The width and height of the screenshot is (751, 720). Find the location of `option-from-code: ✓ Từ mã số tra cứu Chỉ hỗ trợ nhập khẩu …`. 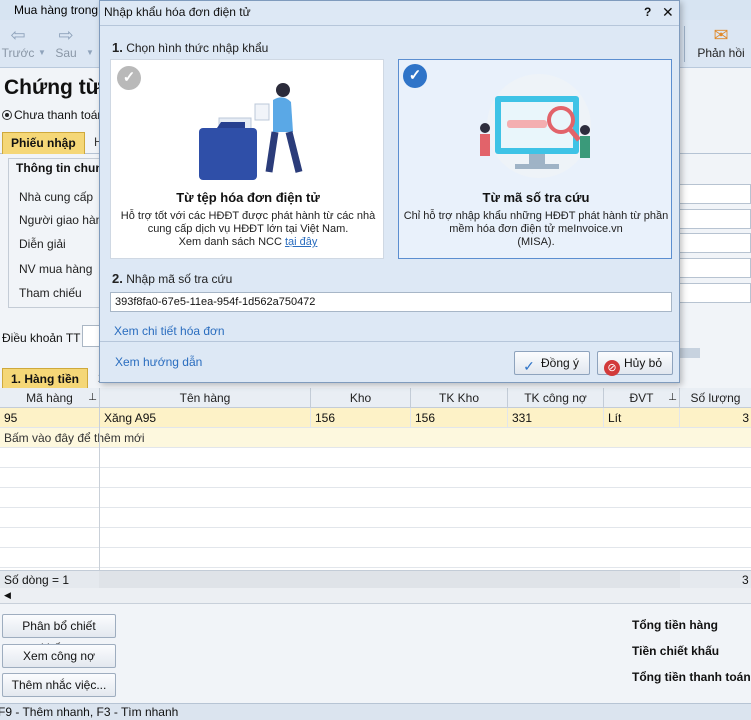

option-from-code: ✓ Từ mã số tra cứu Chỉ hỗ trợ nhập khẩu … is located at coordinates (535, 159).